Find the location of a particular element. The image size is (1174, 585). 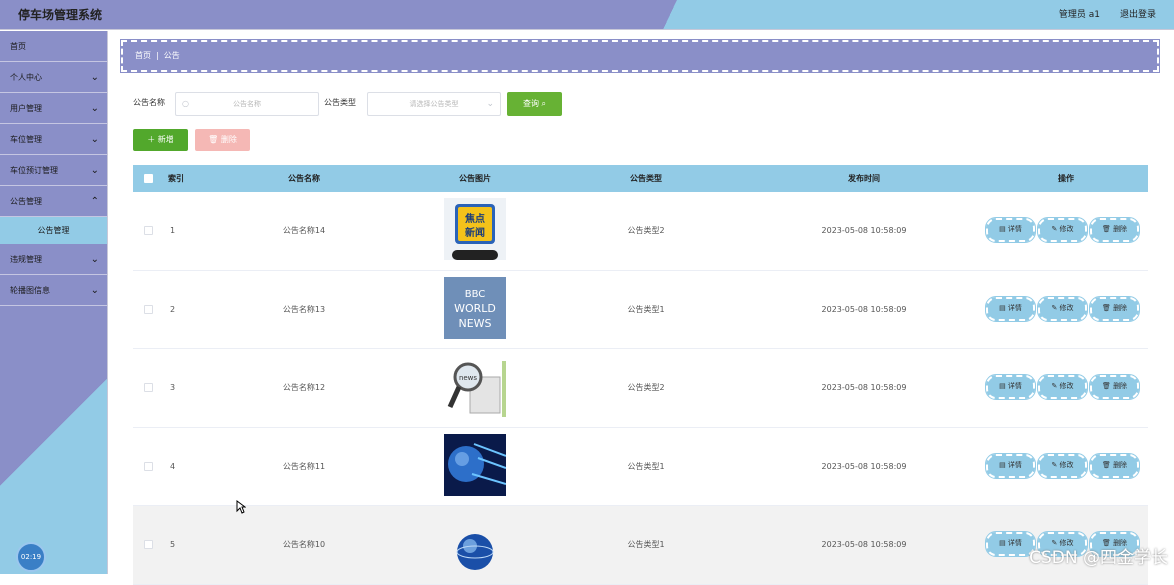

sidebar-item-profile: 个人中心 ⌄ is located at coordinates (53, 77).